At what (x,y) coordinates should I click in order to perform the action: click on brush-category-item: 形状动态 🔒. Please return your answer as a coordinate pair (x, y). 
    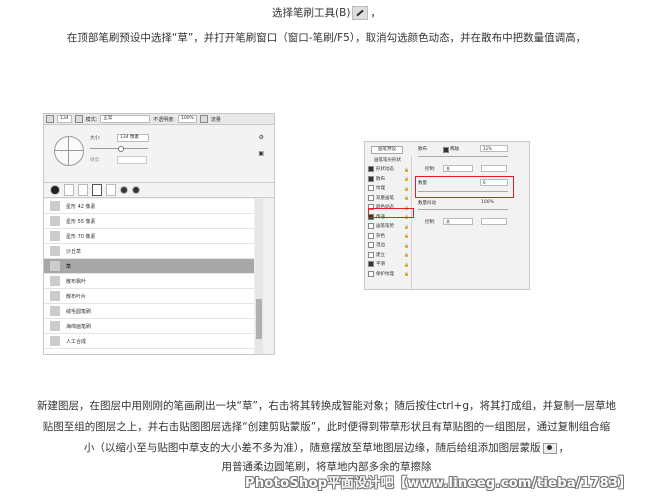
    Looking at the image, I should click on (389, 169).